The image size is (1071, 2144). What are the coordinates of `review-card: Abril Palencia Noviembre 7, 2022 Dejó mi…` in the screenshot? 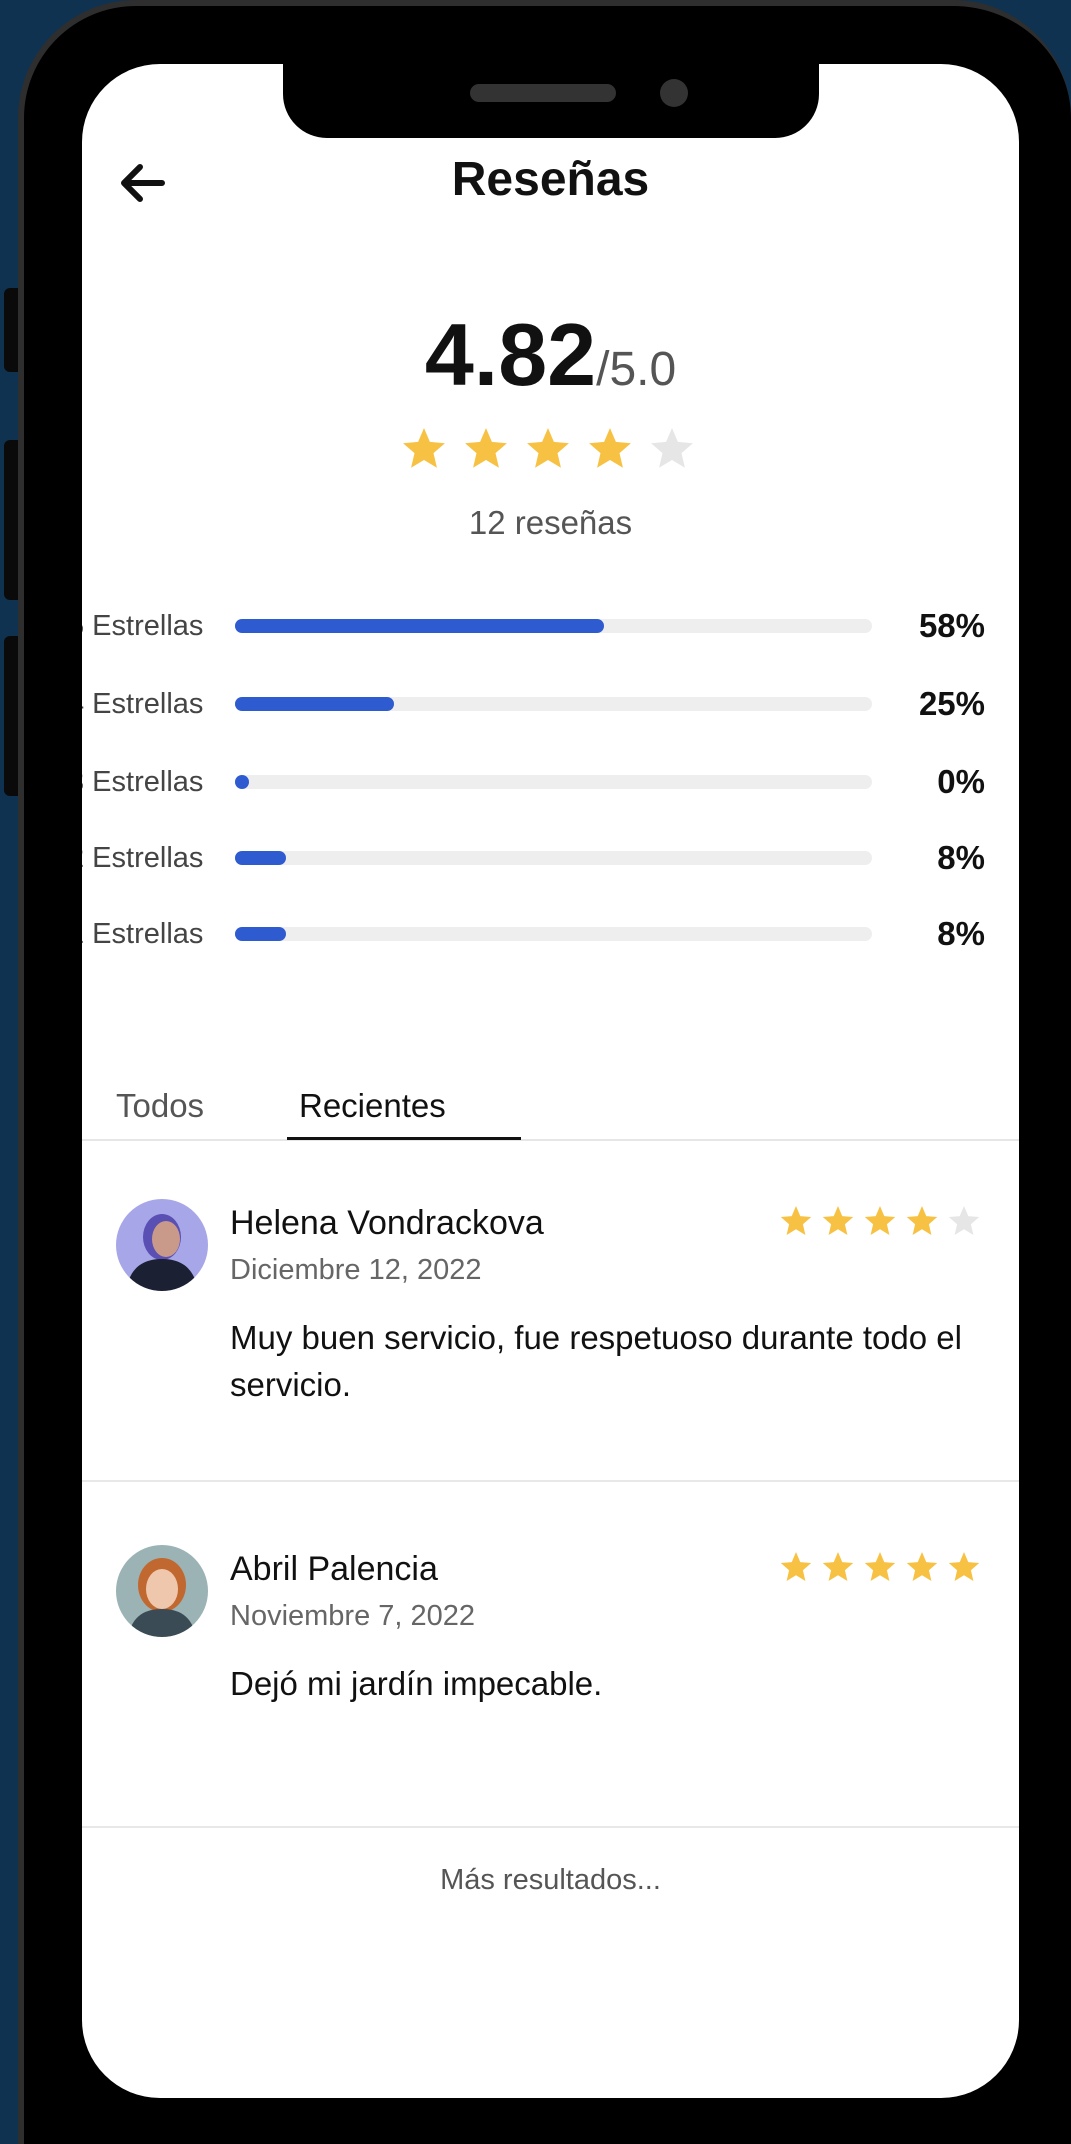 It's located at (550, 1695).